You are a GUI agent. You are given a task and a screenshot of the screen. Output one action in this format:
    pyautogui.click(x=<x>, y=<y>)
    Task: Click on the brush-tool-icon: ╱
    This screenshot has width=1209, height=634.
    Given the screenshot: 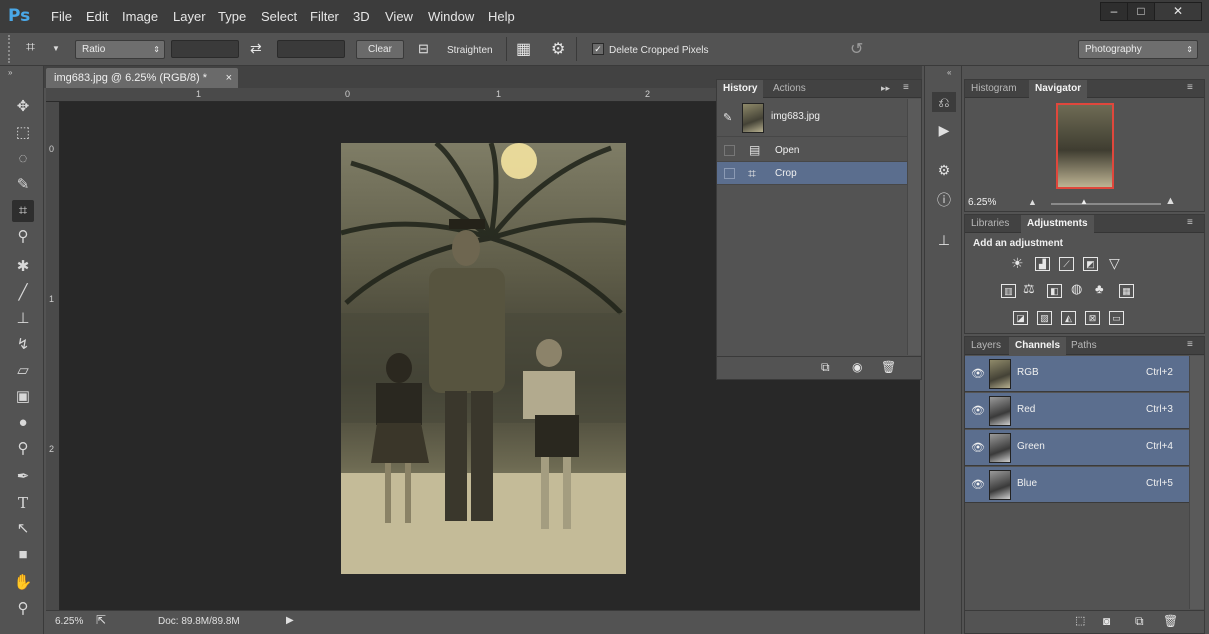 What is the action you would take?
    pyautogui.click(x=23, y=293)
    